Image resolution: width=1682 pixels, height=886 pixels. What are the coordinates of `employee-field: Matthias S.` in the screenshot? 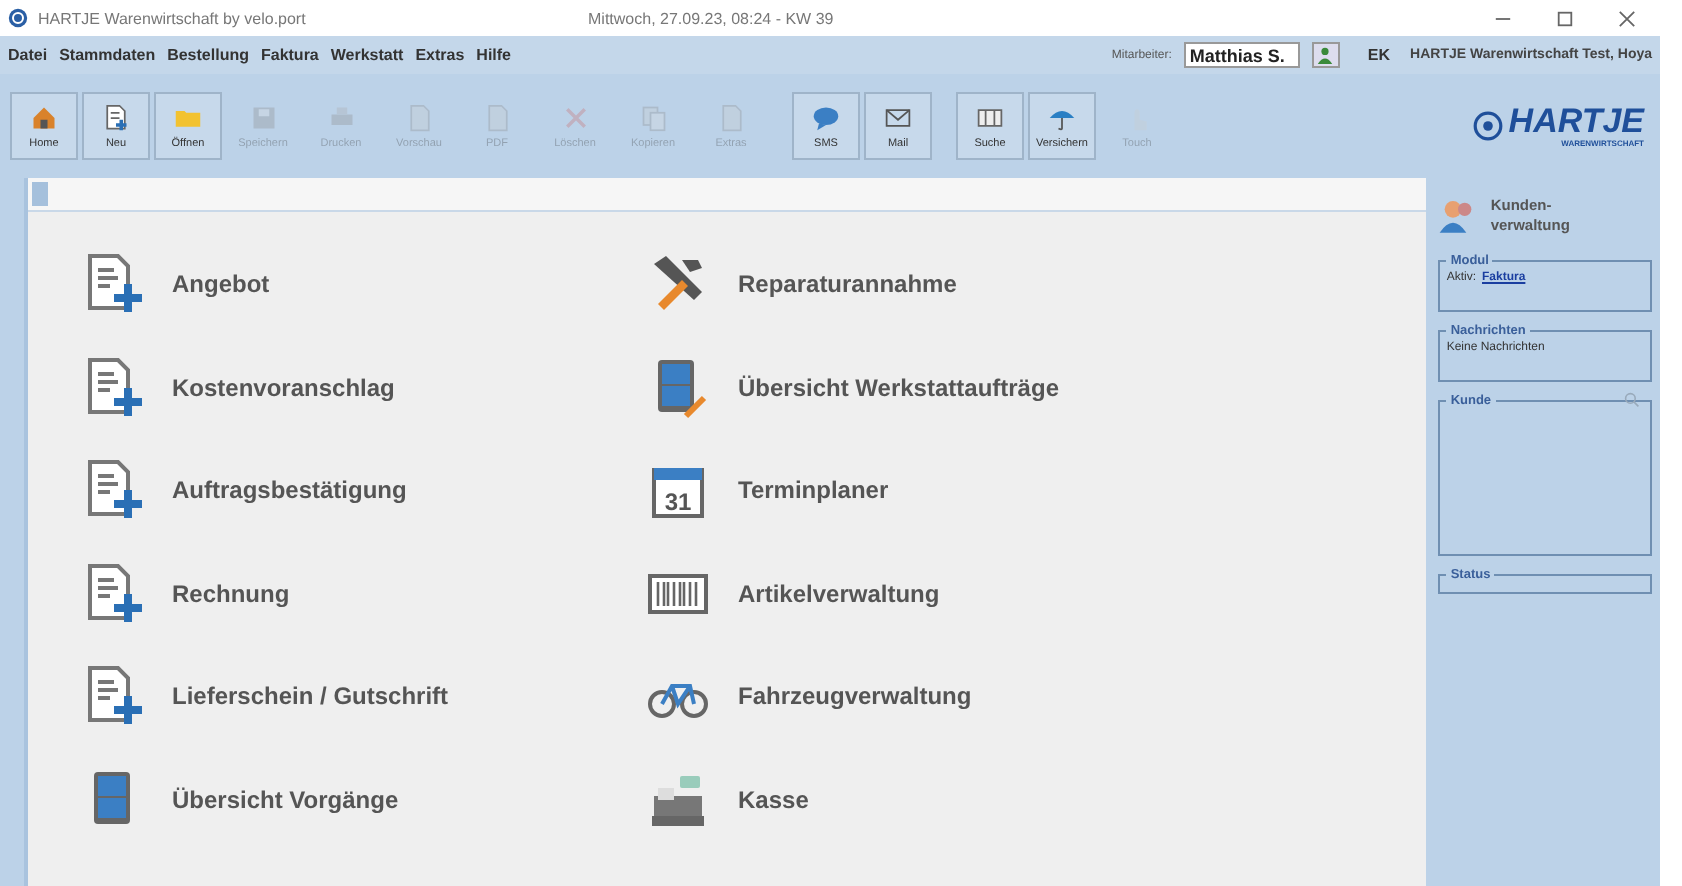 It's located at (1241, 55).